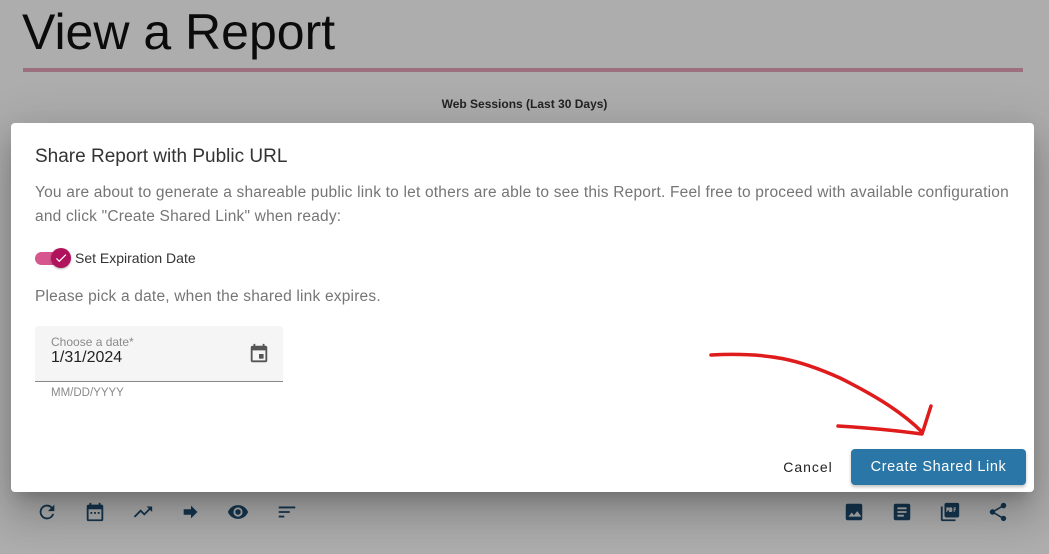 This screenshot has width=1049, height=554. I want to click on date-input, so click(141, 358).